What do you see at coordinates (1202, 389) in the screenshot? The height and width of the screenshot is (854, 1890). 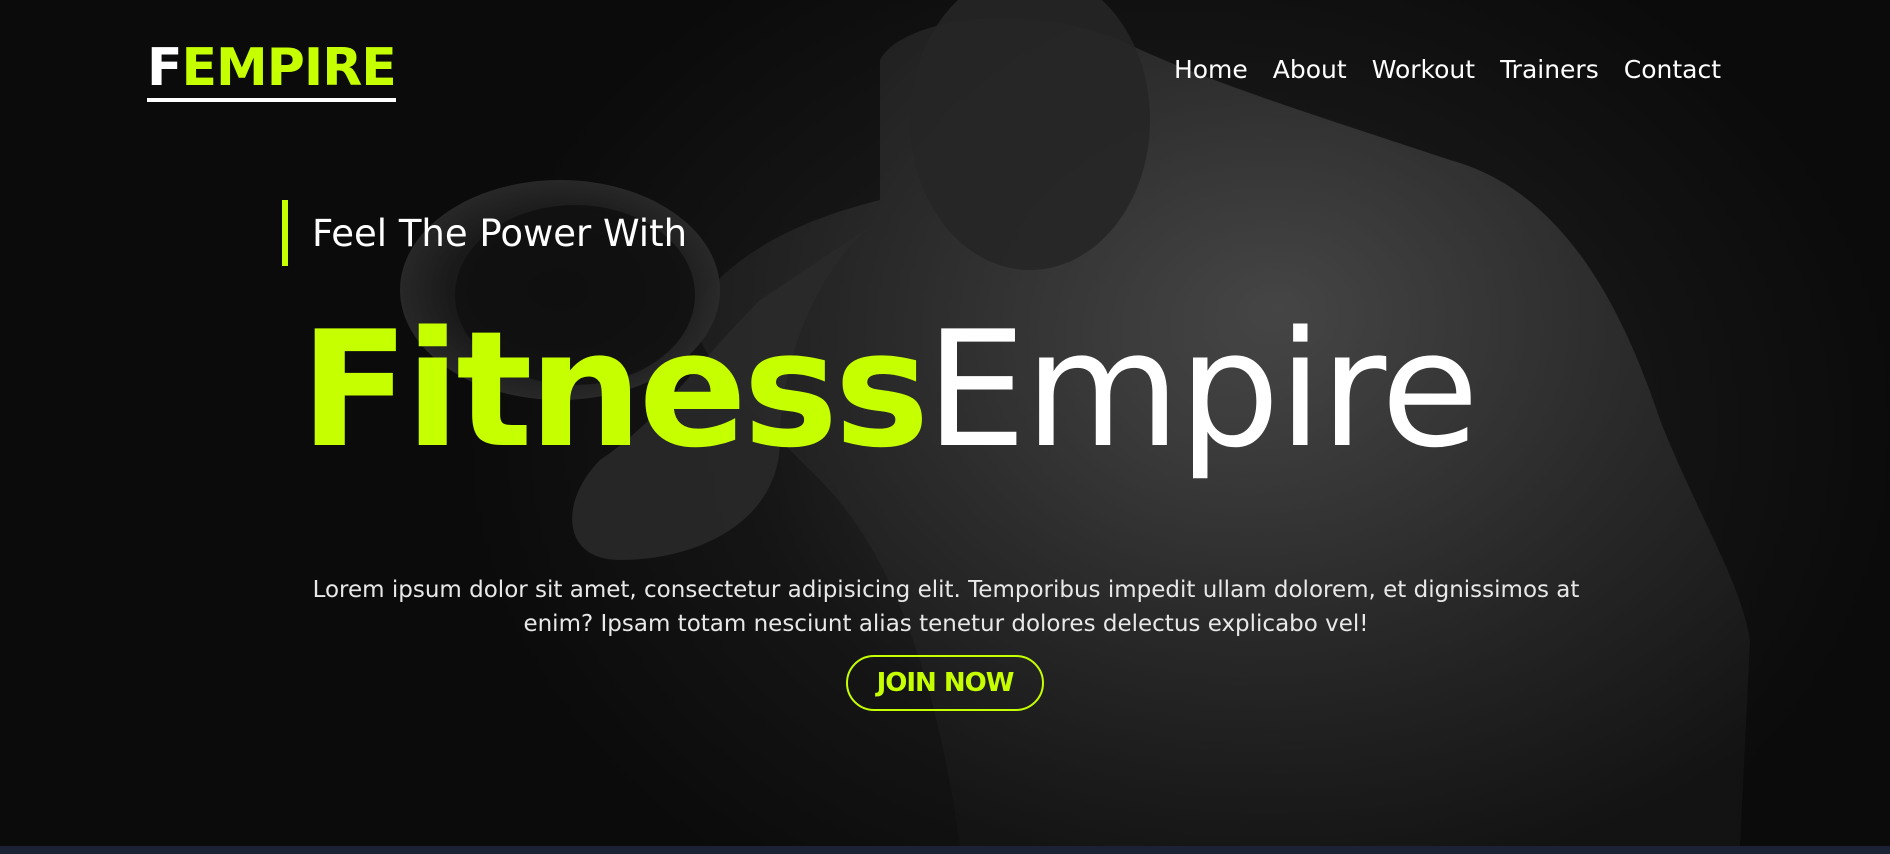 I see `hero-title-empire: Empire` at bounding box center [1202, 389].